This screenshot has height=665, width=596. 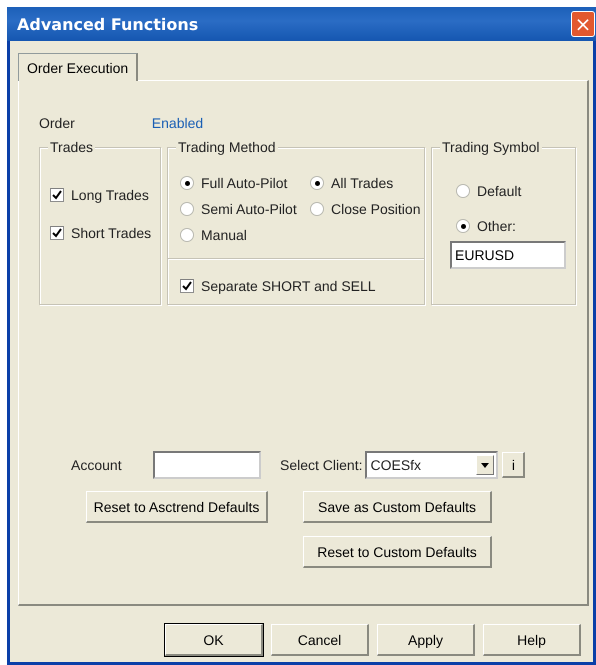 I want to click on account-label: Account, so click(x=97, y=465).